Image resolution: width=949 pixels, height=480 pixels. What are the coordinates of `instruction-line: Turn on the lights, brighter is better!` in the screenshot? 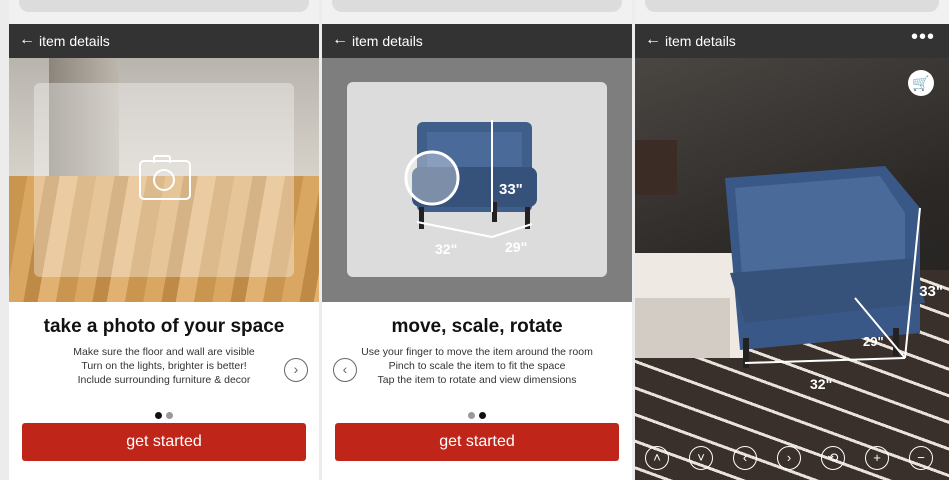 It's located at (164, 366).